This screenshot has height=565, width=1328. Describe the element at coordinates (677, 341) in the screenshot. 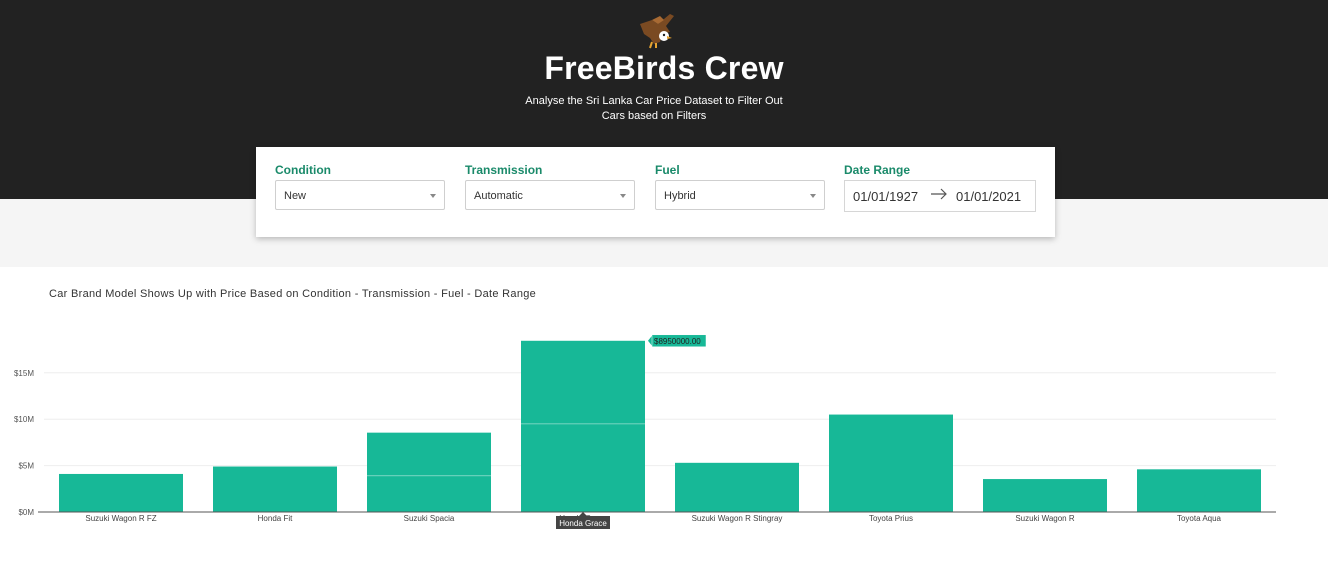

I see `value-tooltip-label: $8950000.00` at that location.